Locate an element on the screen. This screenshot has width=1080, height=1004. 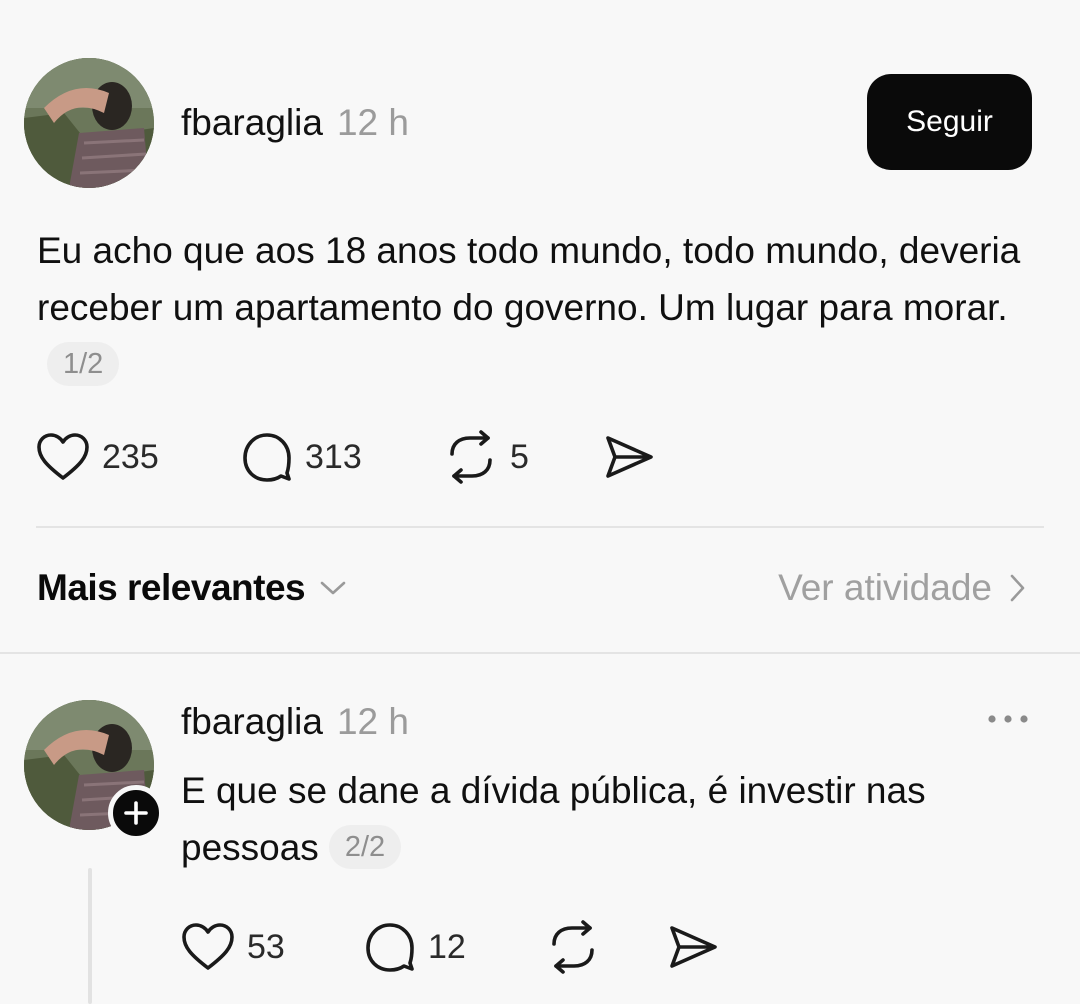
like-count: 235 is located at coordinates (130, 456).